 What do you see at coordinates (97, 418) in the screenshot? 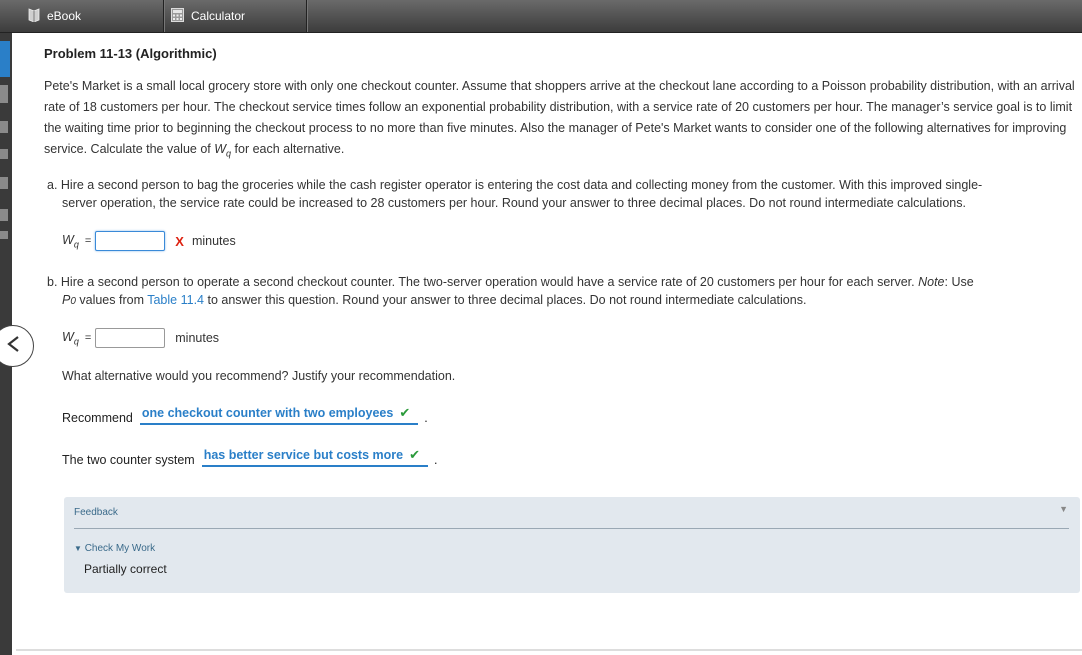
I see `recommend-label: Recommend` at bounding box center [97, 418].